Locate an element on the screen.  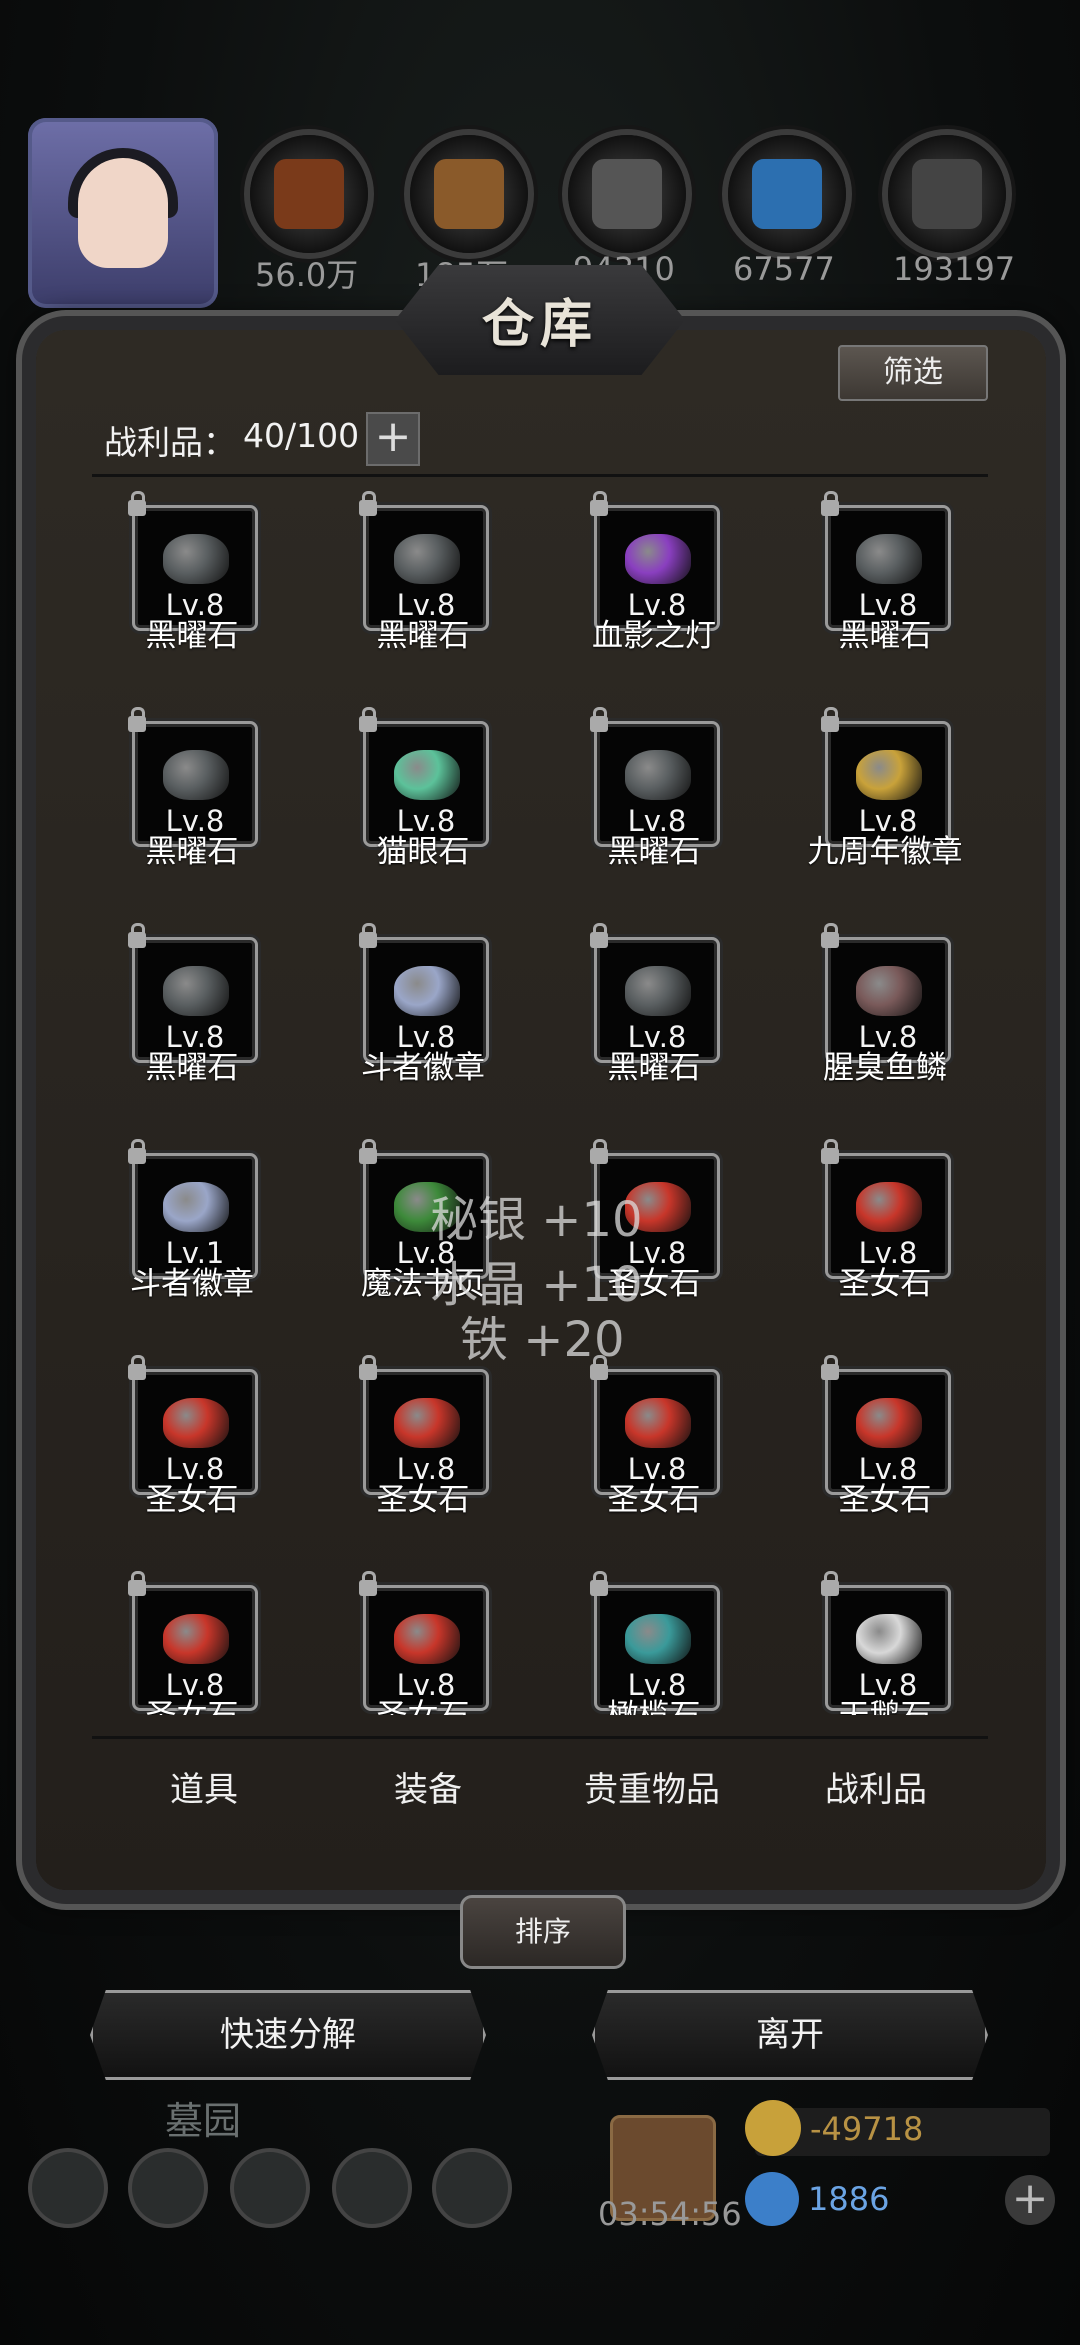
anniversary-badge-icon is located at coordinates (889, 775).